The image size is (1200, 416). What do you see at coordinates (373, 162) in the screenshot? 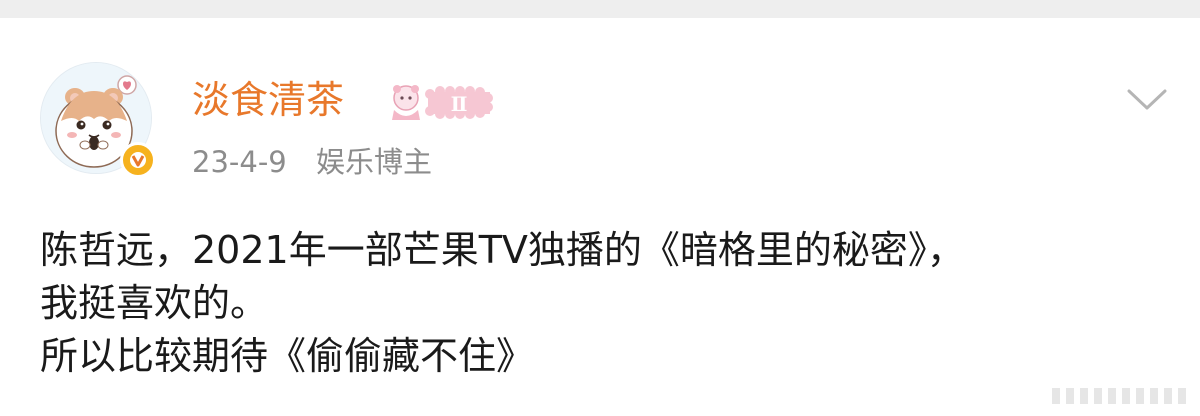
I see `author-role: 娱乐博主` at bounding box center [373, 162].